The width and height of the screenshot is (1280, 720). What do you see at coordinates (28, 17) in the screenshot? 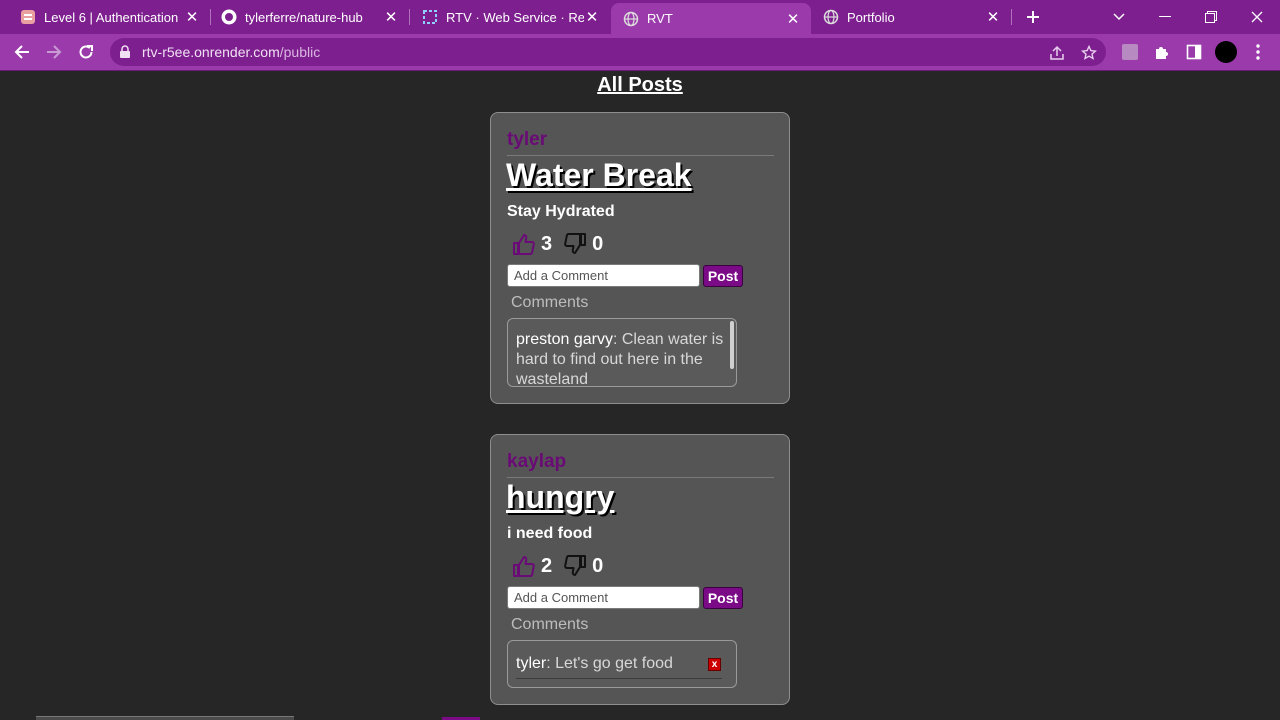
I see `document-icon` at bounding box center [28, 17].